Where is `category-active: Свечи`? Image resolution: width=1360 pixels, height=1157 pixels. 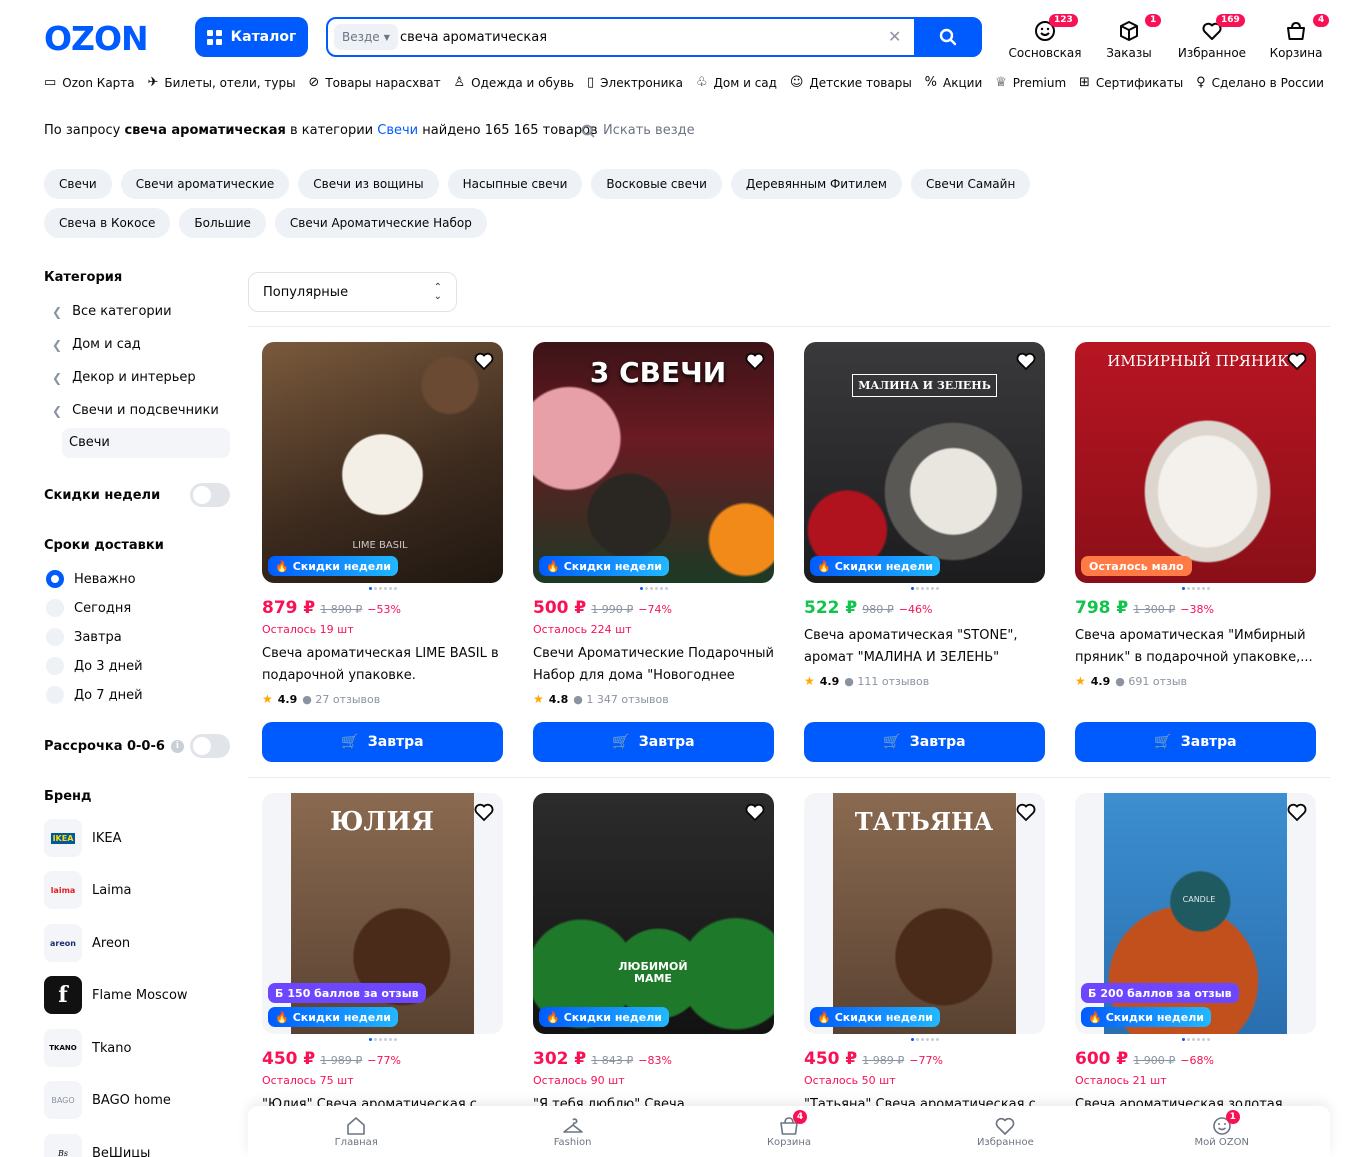
category-active: Свечи is located at coordinates (146, 443).